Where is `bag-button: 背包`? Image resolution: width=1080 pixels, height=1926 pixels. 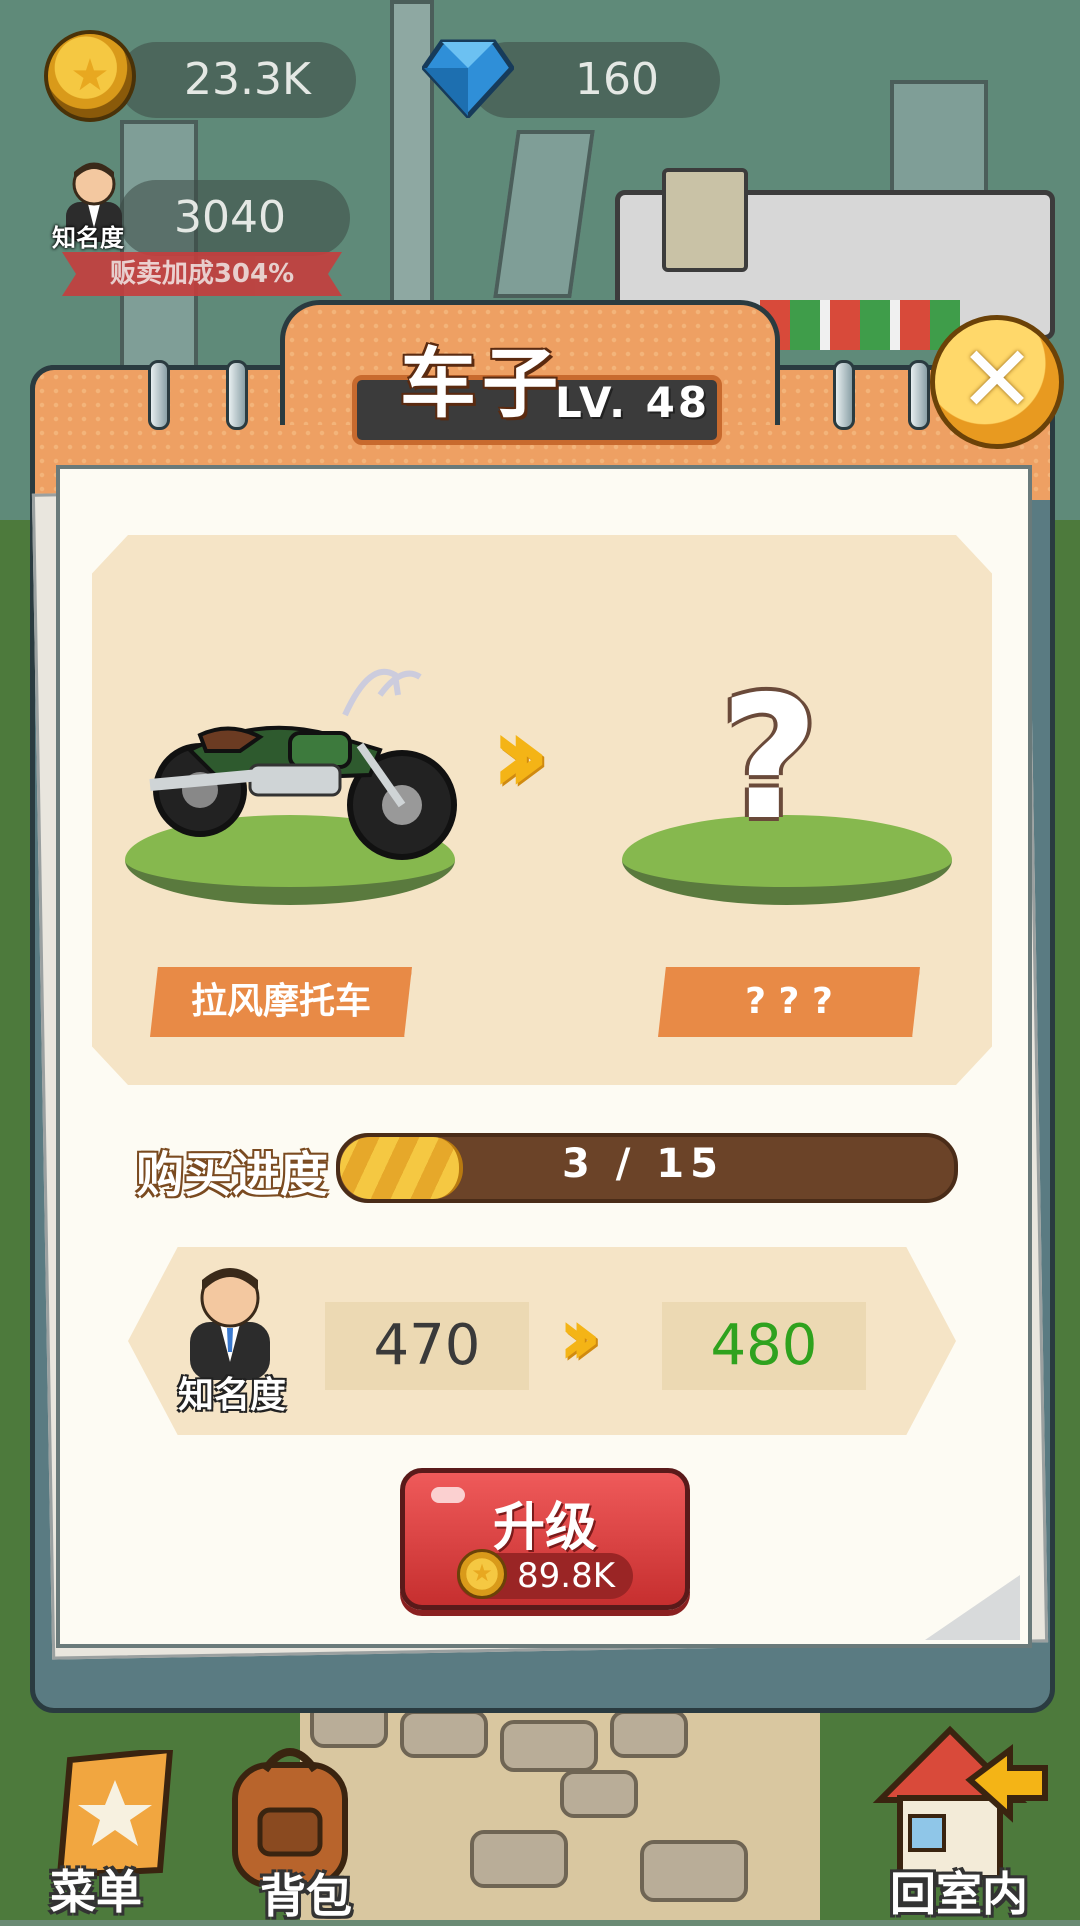
bag-button: 背包 is located at coordinates (290, 1831).